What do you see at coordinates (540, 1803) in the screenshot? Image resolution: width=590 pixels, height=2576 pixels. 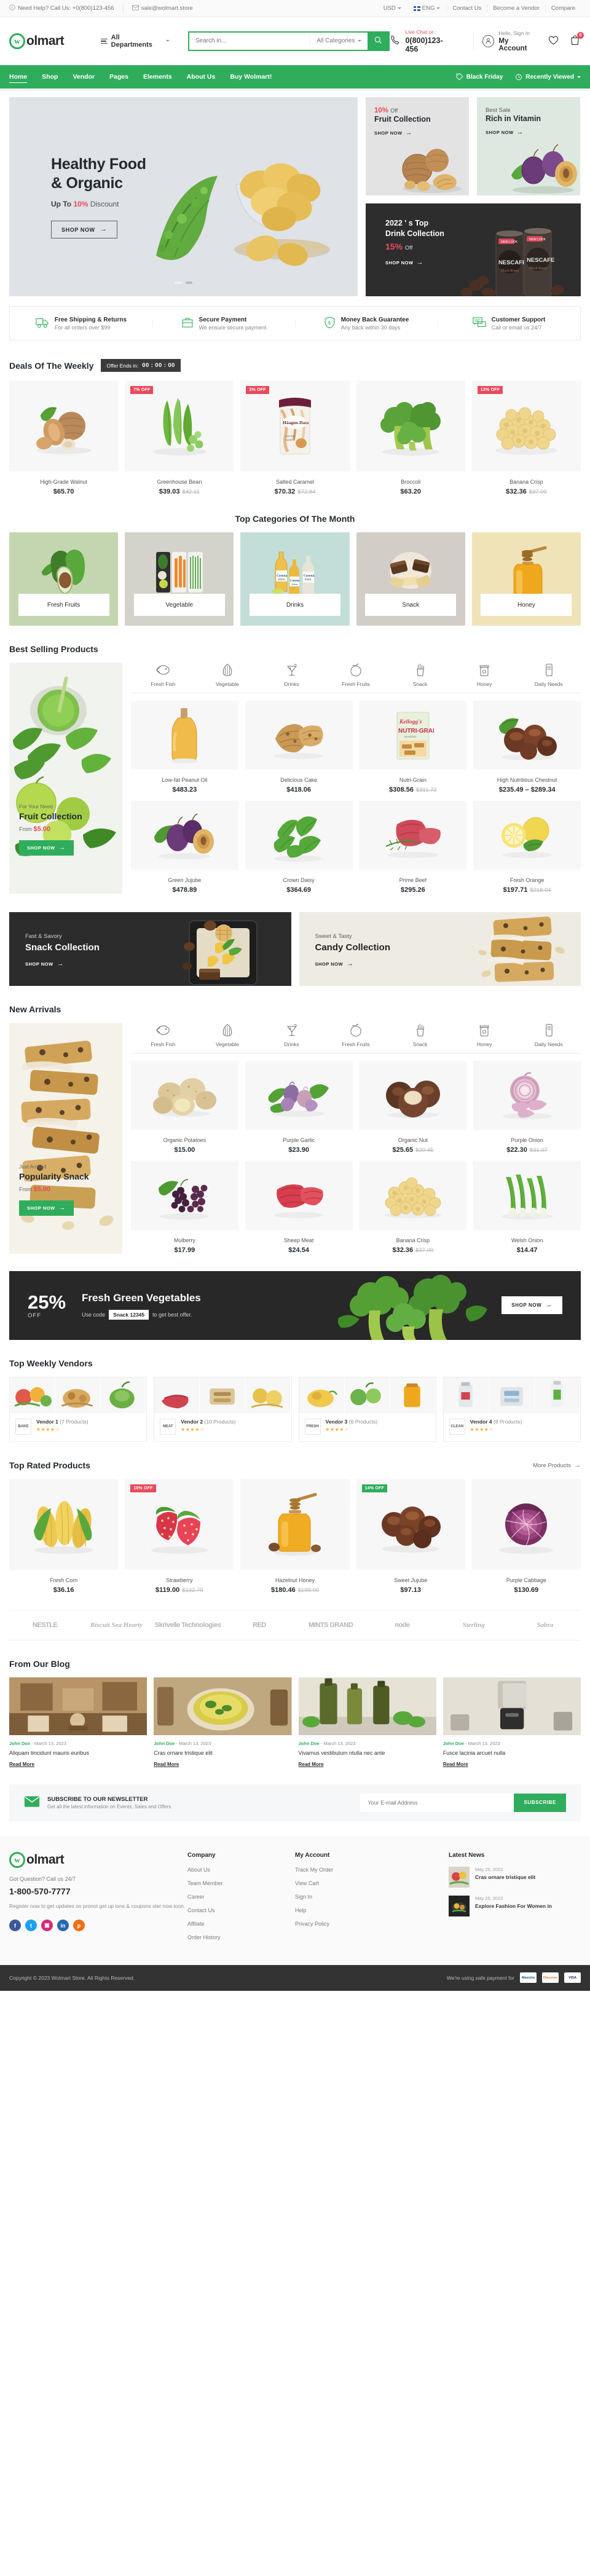 I see `newsletter-subscribe-button: SUBSCRIBE` at bounding box center [540, 1803].